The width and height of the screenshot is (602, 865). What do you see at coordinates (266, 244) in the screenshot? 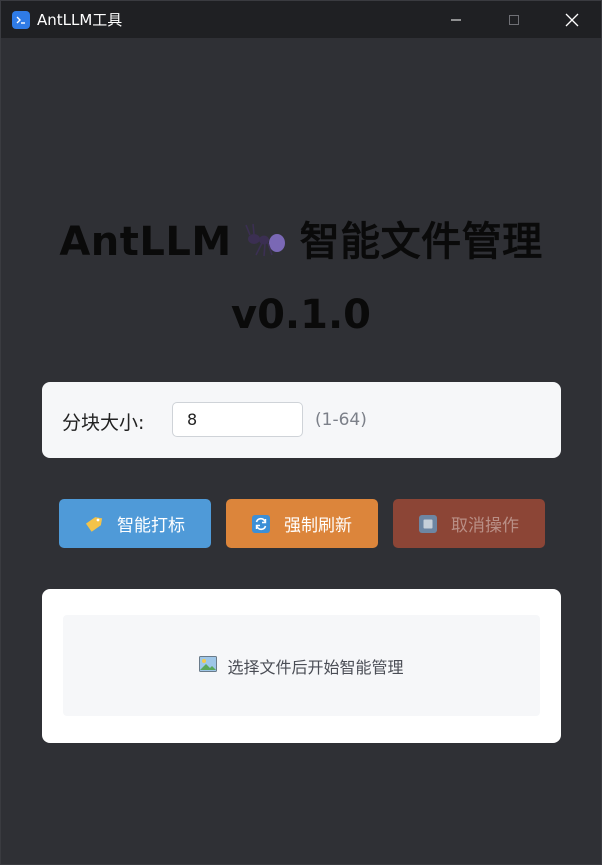
I see `ant-icon` at bounding box center [266, 244].